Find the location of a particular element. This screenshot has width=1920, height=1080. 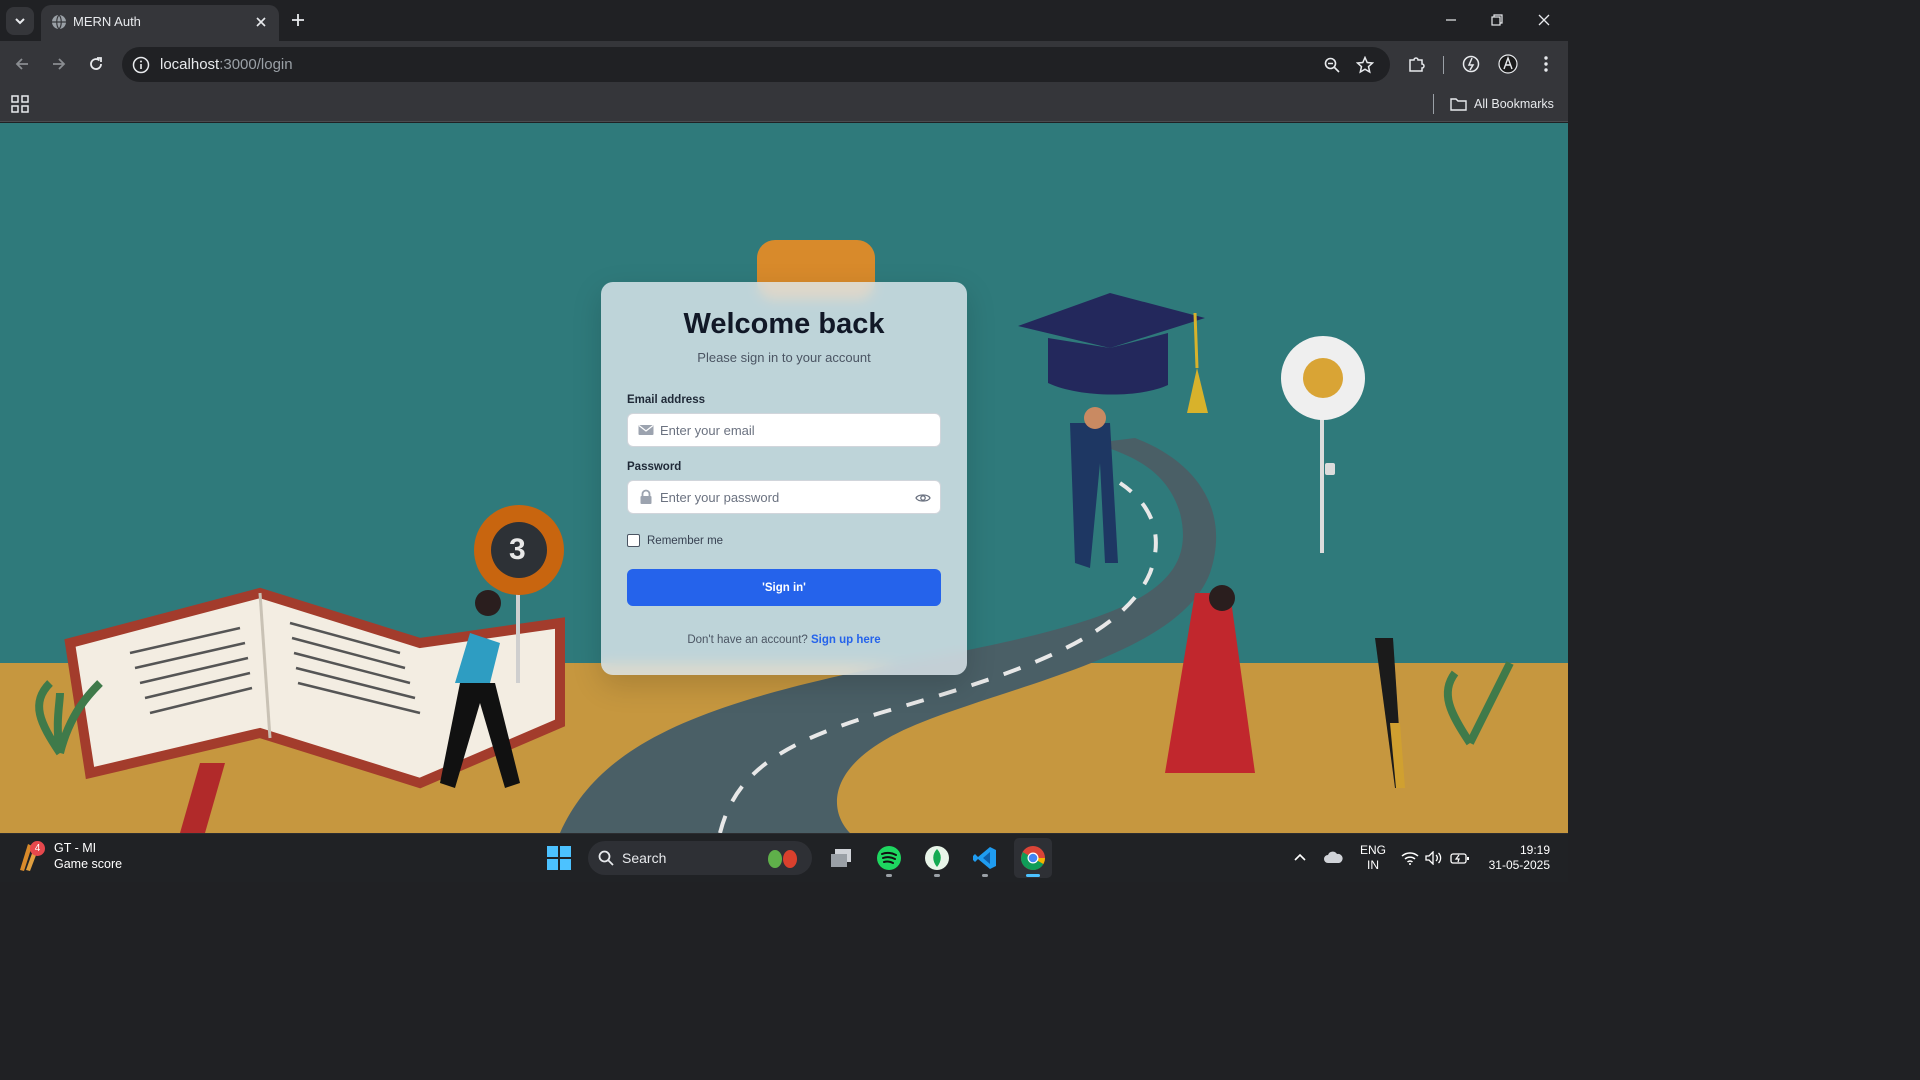

restore-button is located at coordinates (1497, 20).